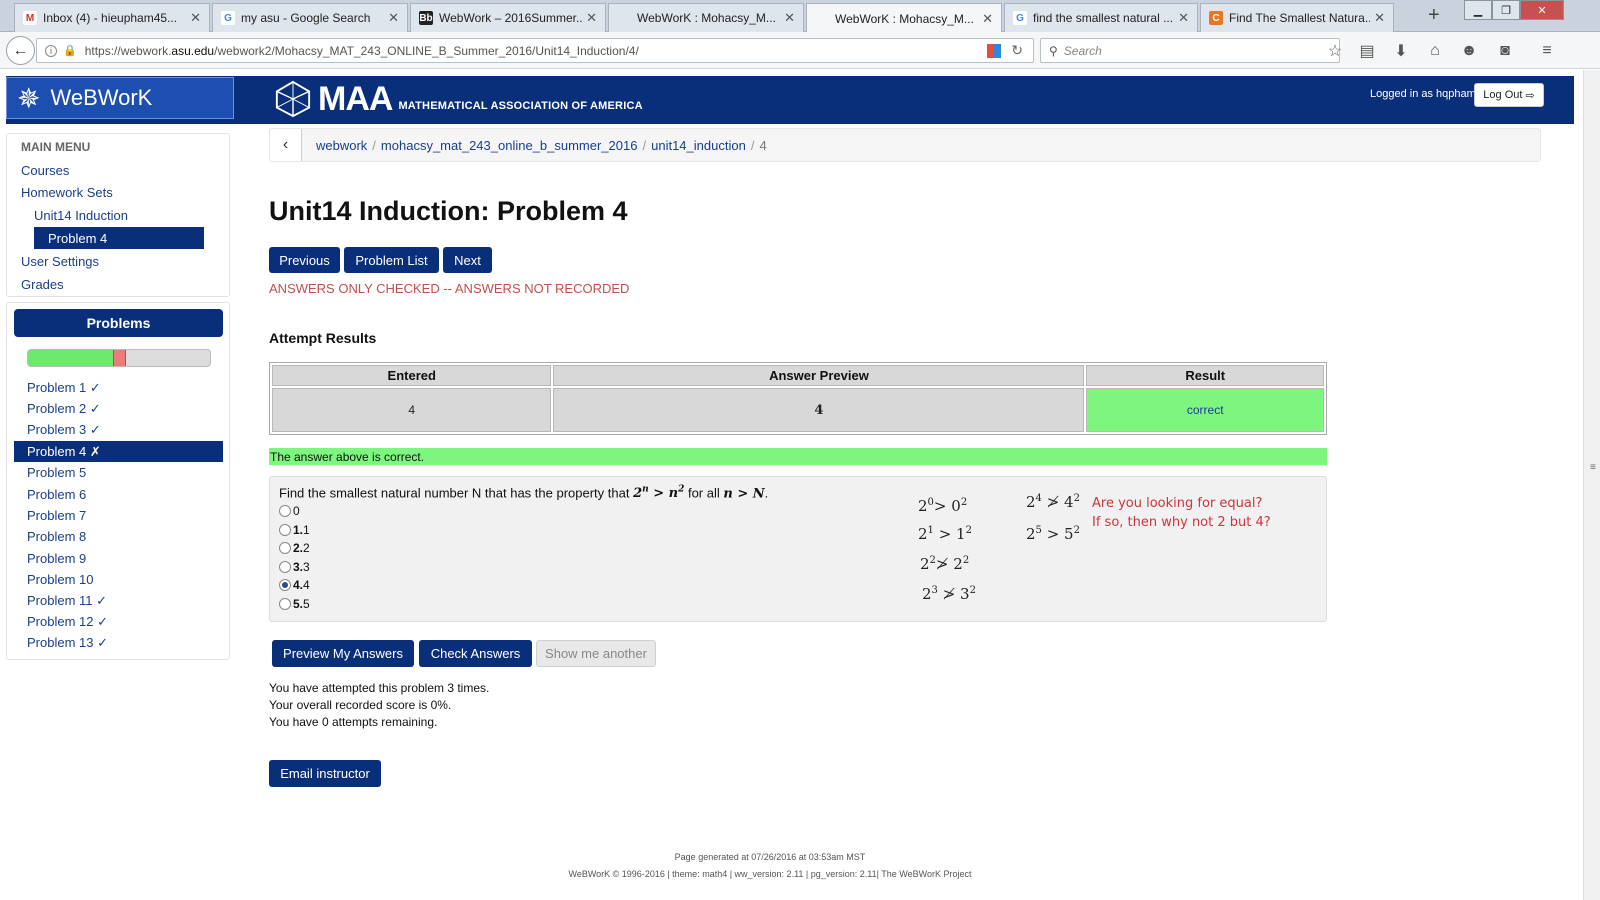 The height and width of the screenshot is (900, 1600). What do you see at coordinates (509, 145) in the screenshot?
I see `breadcrumb-course: mohacsy_mat_243_online_b_summer_2016` at bounding box center [509, 145].